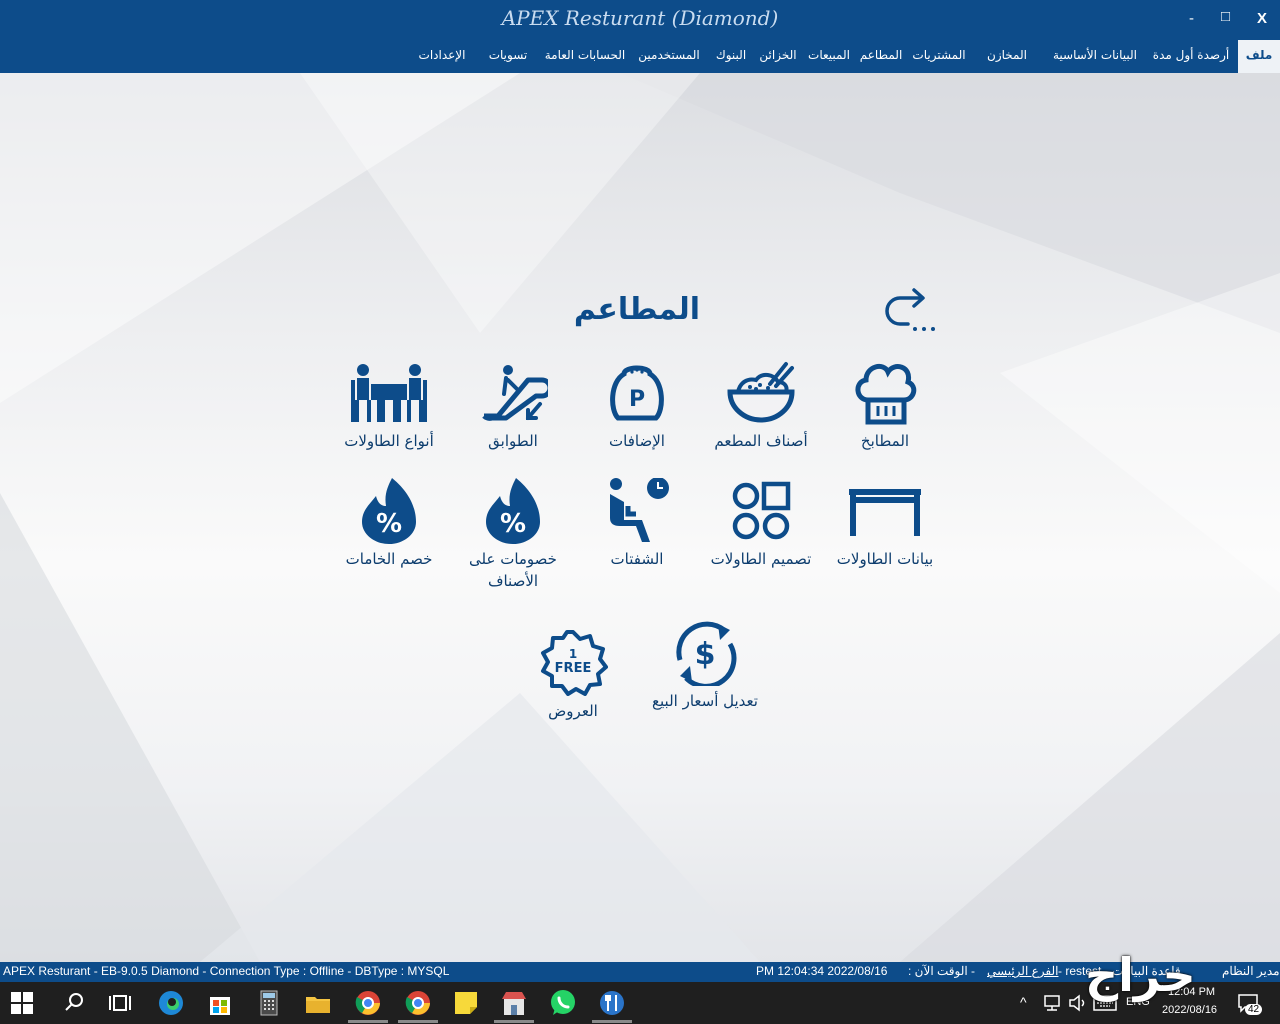  I want to click on rice-bowl-icon, so click(761, 392).